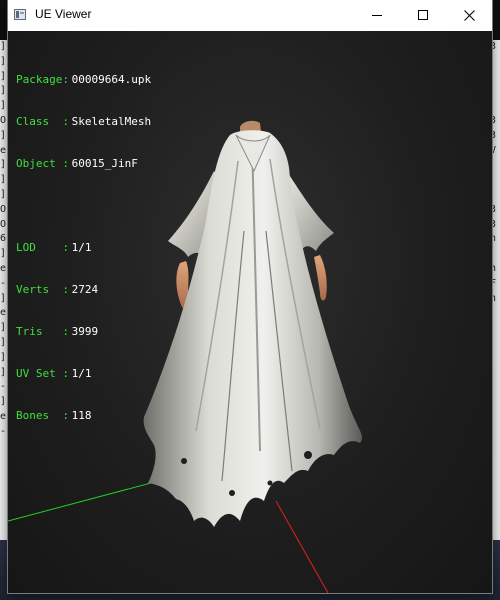  Describe the element at coordinates (42, 289) in the screenshot. I see `verts-label: Verts :` at that location.